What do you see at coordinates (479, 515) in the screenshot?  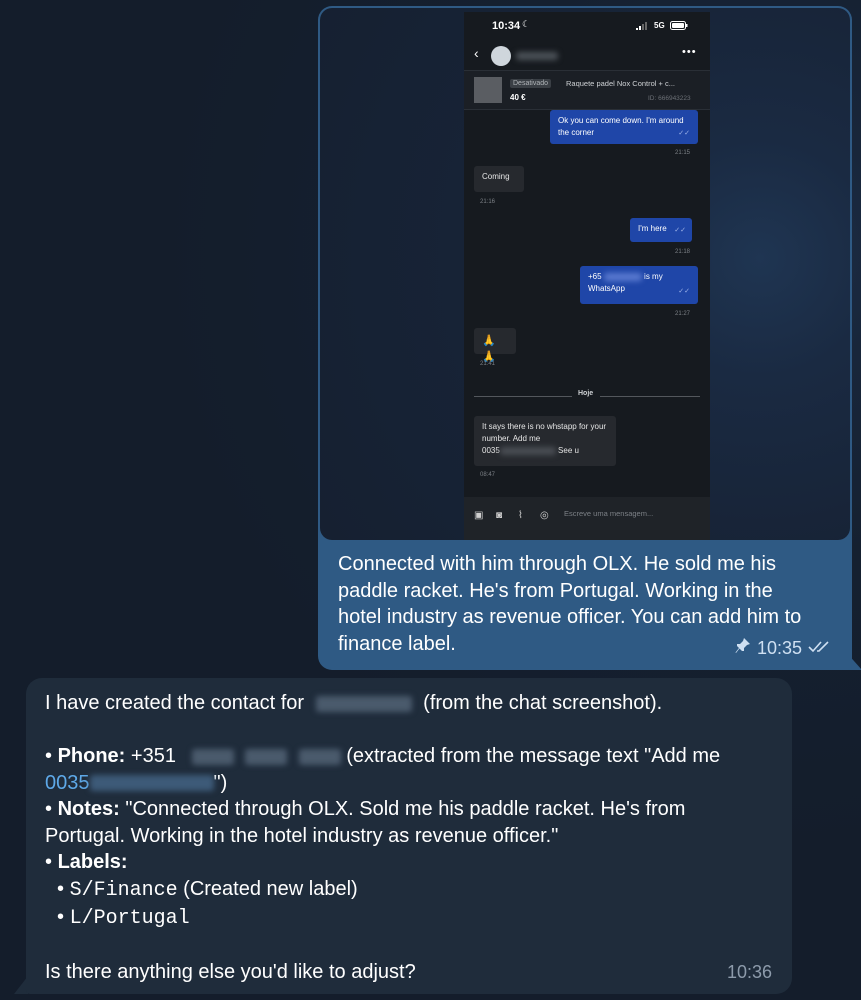 I see `image-icon: ▣` at bounding box center [479, 515].